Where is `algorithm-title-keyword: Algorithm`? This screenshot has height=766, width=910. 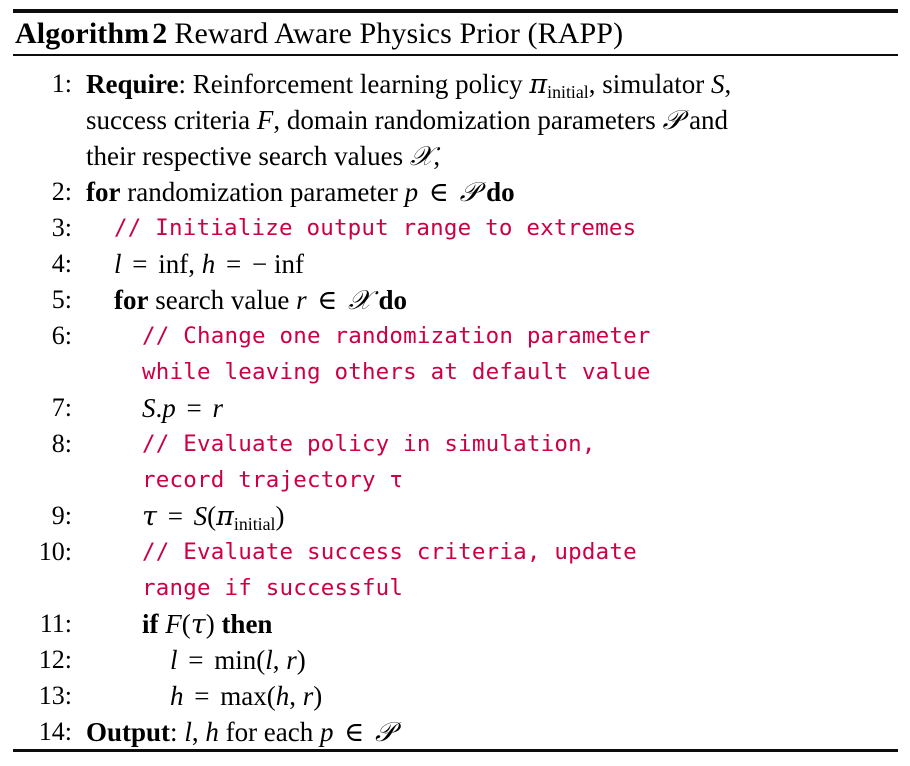 algorithm-title-keyword: Algorithm is located at coordinates (82, 33).